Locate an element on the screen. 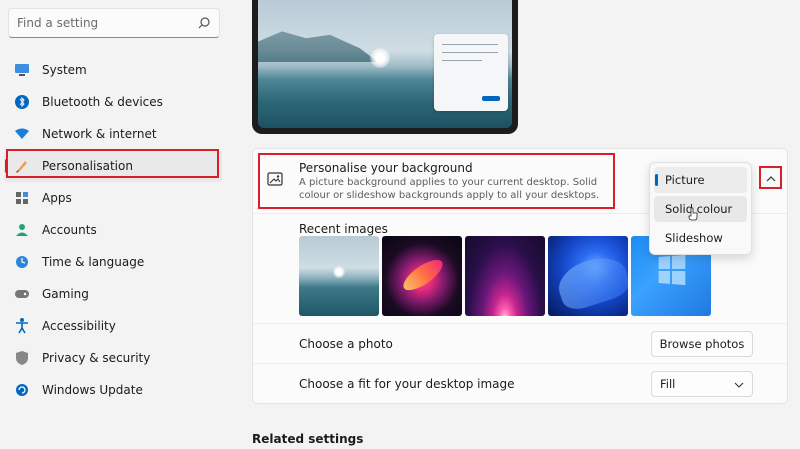  sidebar-item-gaming: Gaming is located at coordinates (113, 294).